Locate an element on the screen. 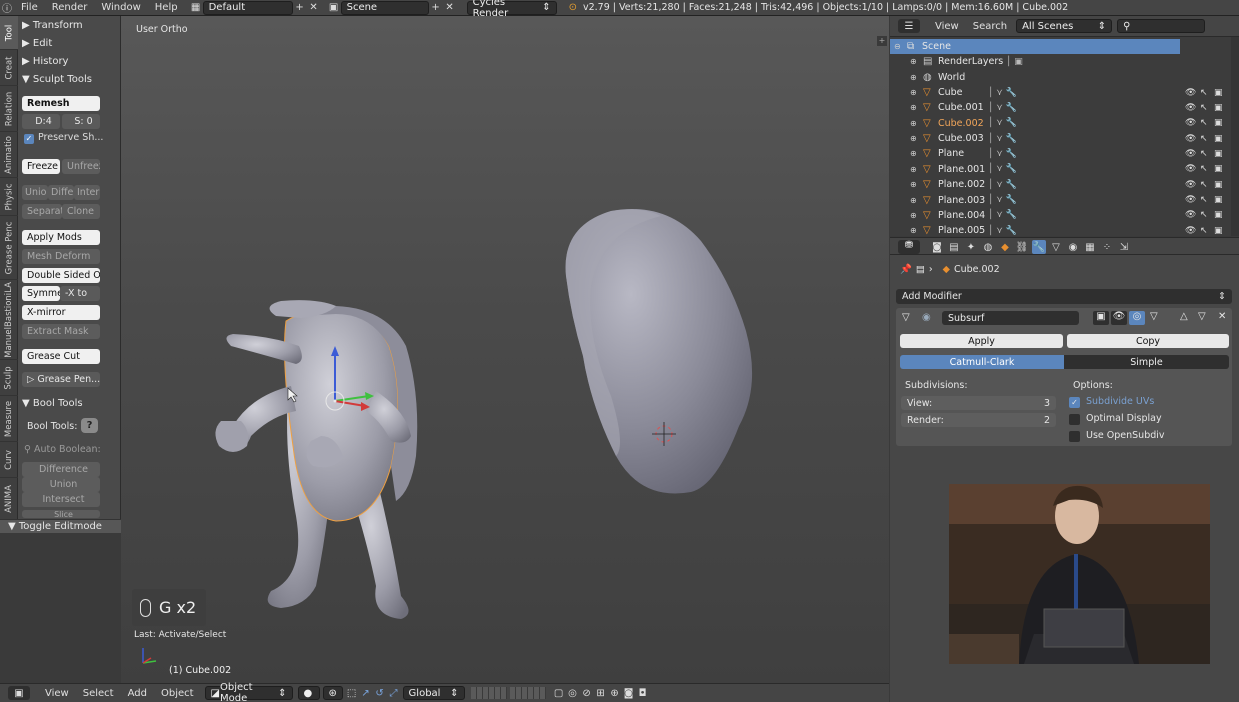  outliner-row: ⊕ ▽ Cube.002 │ ⋎ 🔧 👁 ↖ ▣ is located at coordinates (1064, 123).